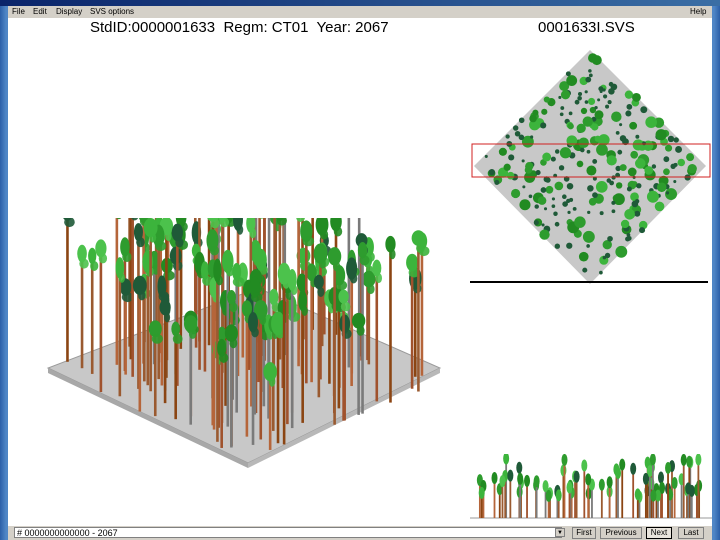 The width and height of the screenshot is (720, 540). I want to click on chevron-down-icon: ▼, so click(560, 532).